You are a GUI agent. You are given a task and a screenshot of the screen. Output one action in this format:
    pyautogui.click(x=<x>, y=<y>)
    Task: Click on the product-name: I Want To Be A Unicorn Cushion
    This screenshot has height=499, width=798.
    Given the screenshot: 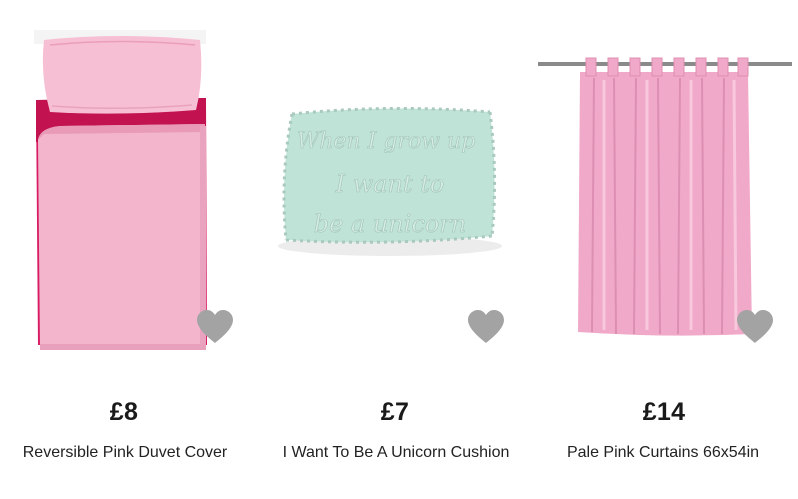 What is the action you would take?
    pyautogui.click(x=396, y=453)
    